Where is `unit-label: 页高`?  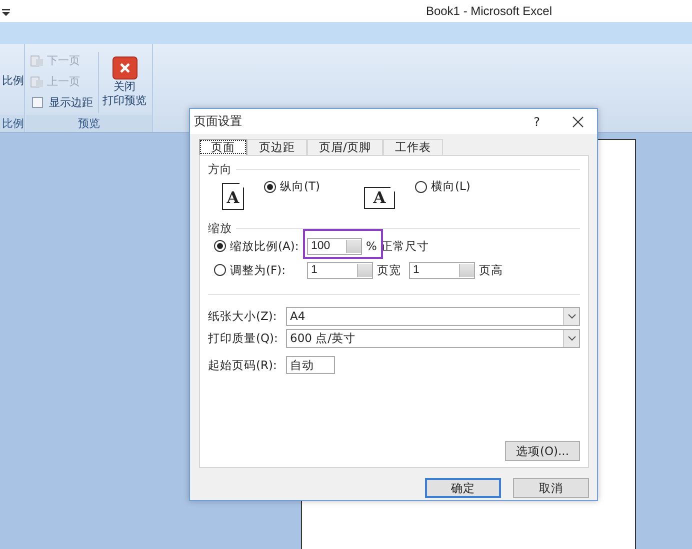
unit-label: 页高 is located at coordinates (491, 270).